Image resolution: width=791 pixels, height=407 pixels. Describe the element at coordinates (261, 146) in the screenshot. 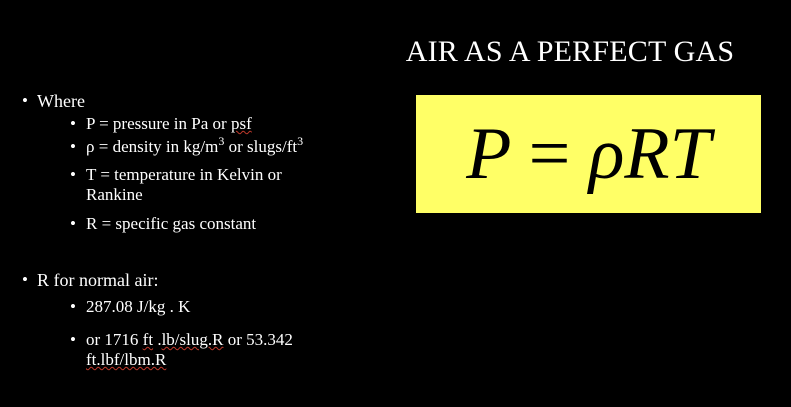

I see `definition-density-alt: or slugs/ft` at that location.